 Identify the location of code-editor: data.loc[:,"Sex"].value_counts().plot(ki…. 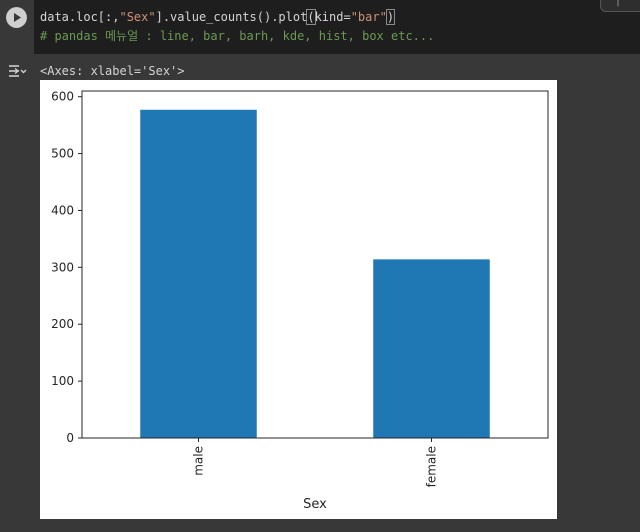
(337, 27).